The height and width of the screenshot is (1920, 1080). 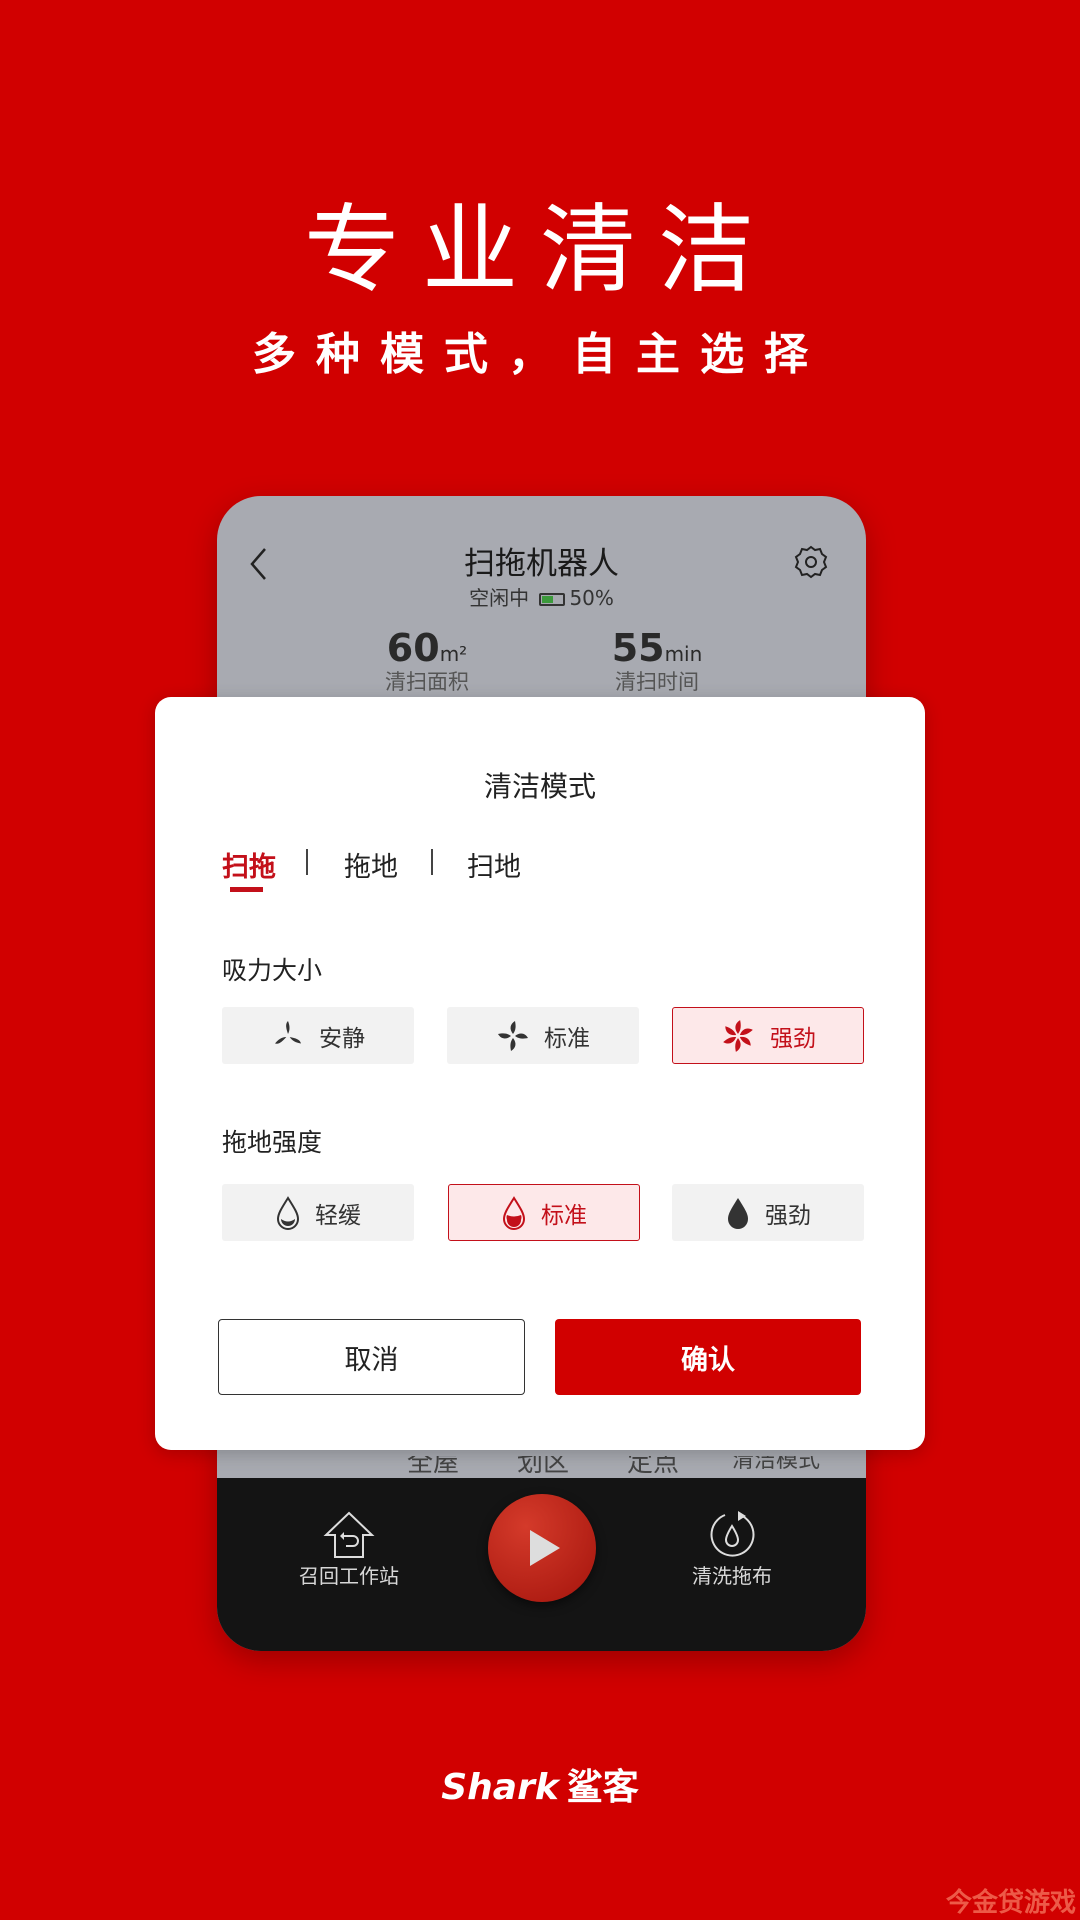 I want to click on drop-high-icon, so click(x=738, y=1213).